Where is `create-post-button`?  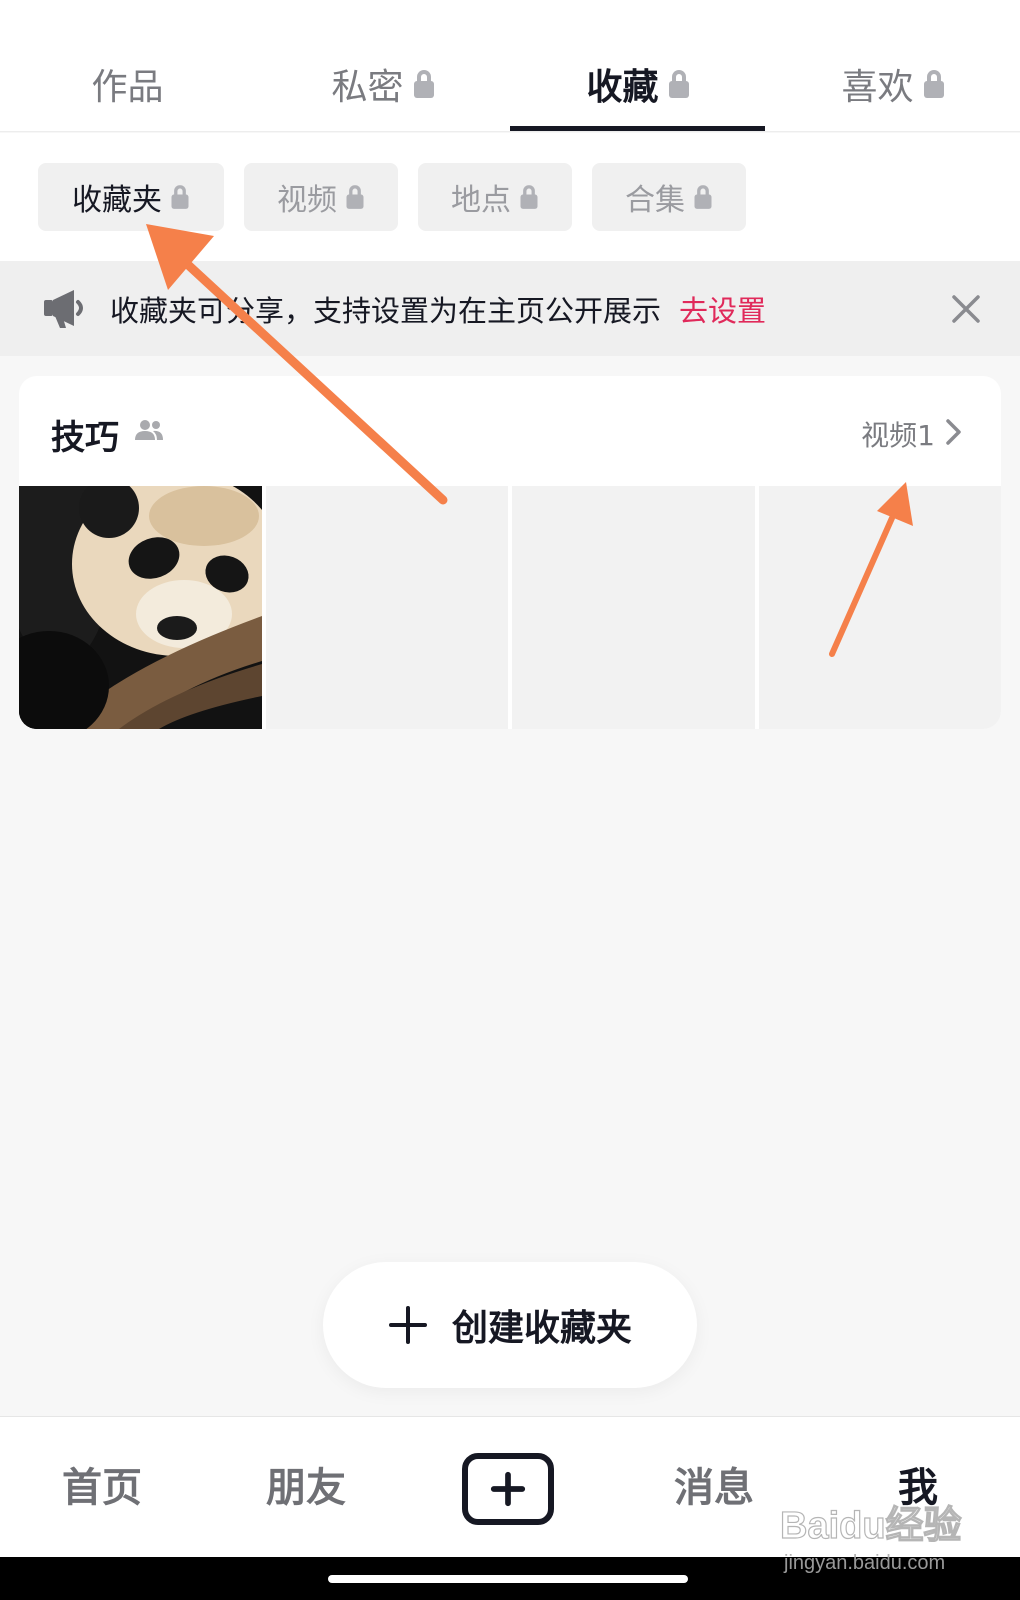
create-post-button is located at coordinates (508, 1489).